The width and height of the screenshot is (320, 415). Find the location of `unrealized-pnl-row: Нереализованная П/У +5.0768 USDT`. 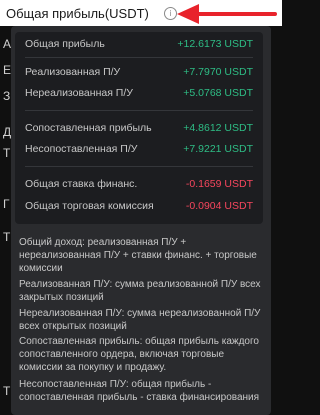

unrealized-pnl-row: Нереализованная П/У +5.0768 USDT is located at coordinates (139, 94).